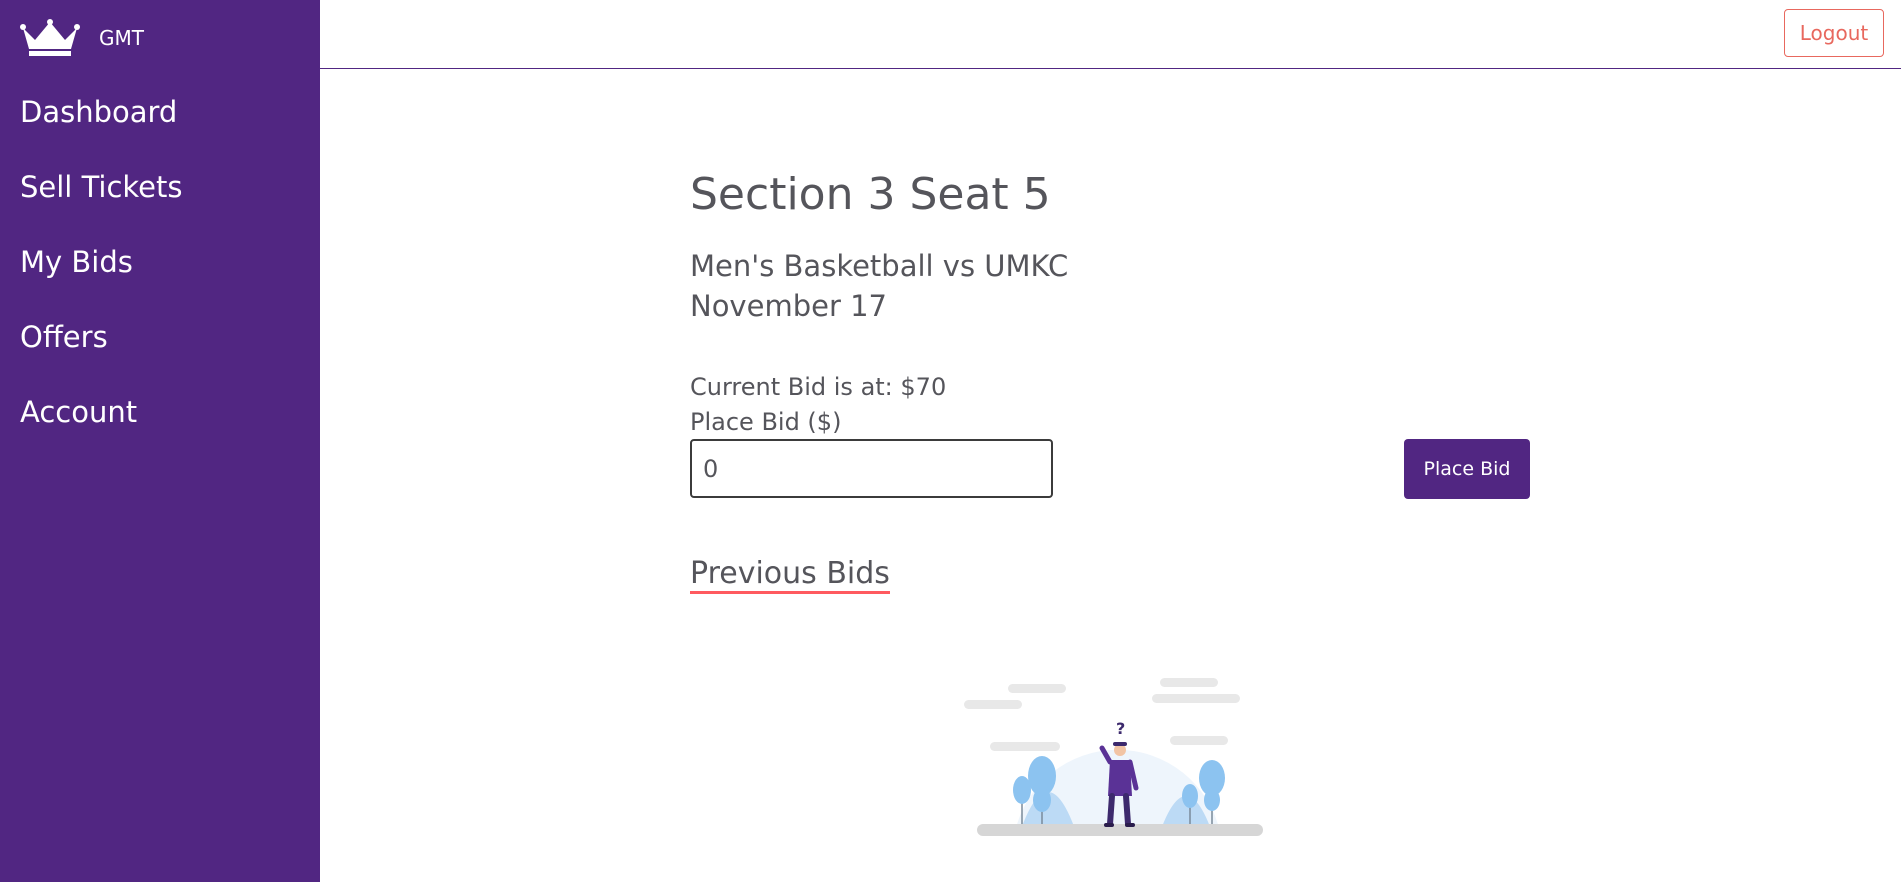 The height and width of the screenshot is (882, 1901). I want to click on brand: GMT, so click(82, 38).